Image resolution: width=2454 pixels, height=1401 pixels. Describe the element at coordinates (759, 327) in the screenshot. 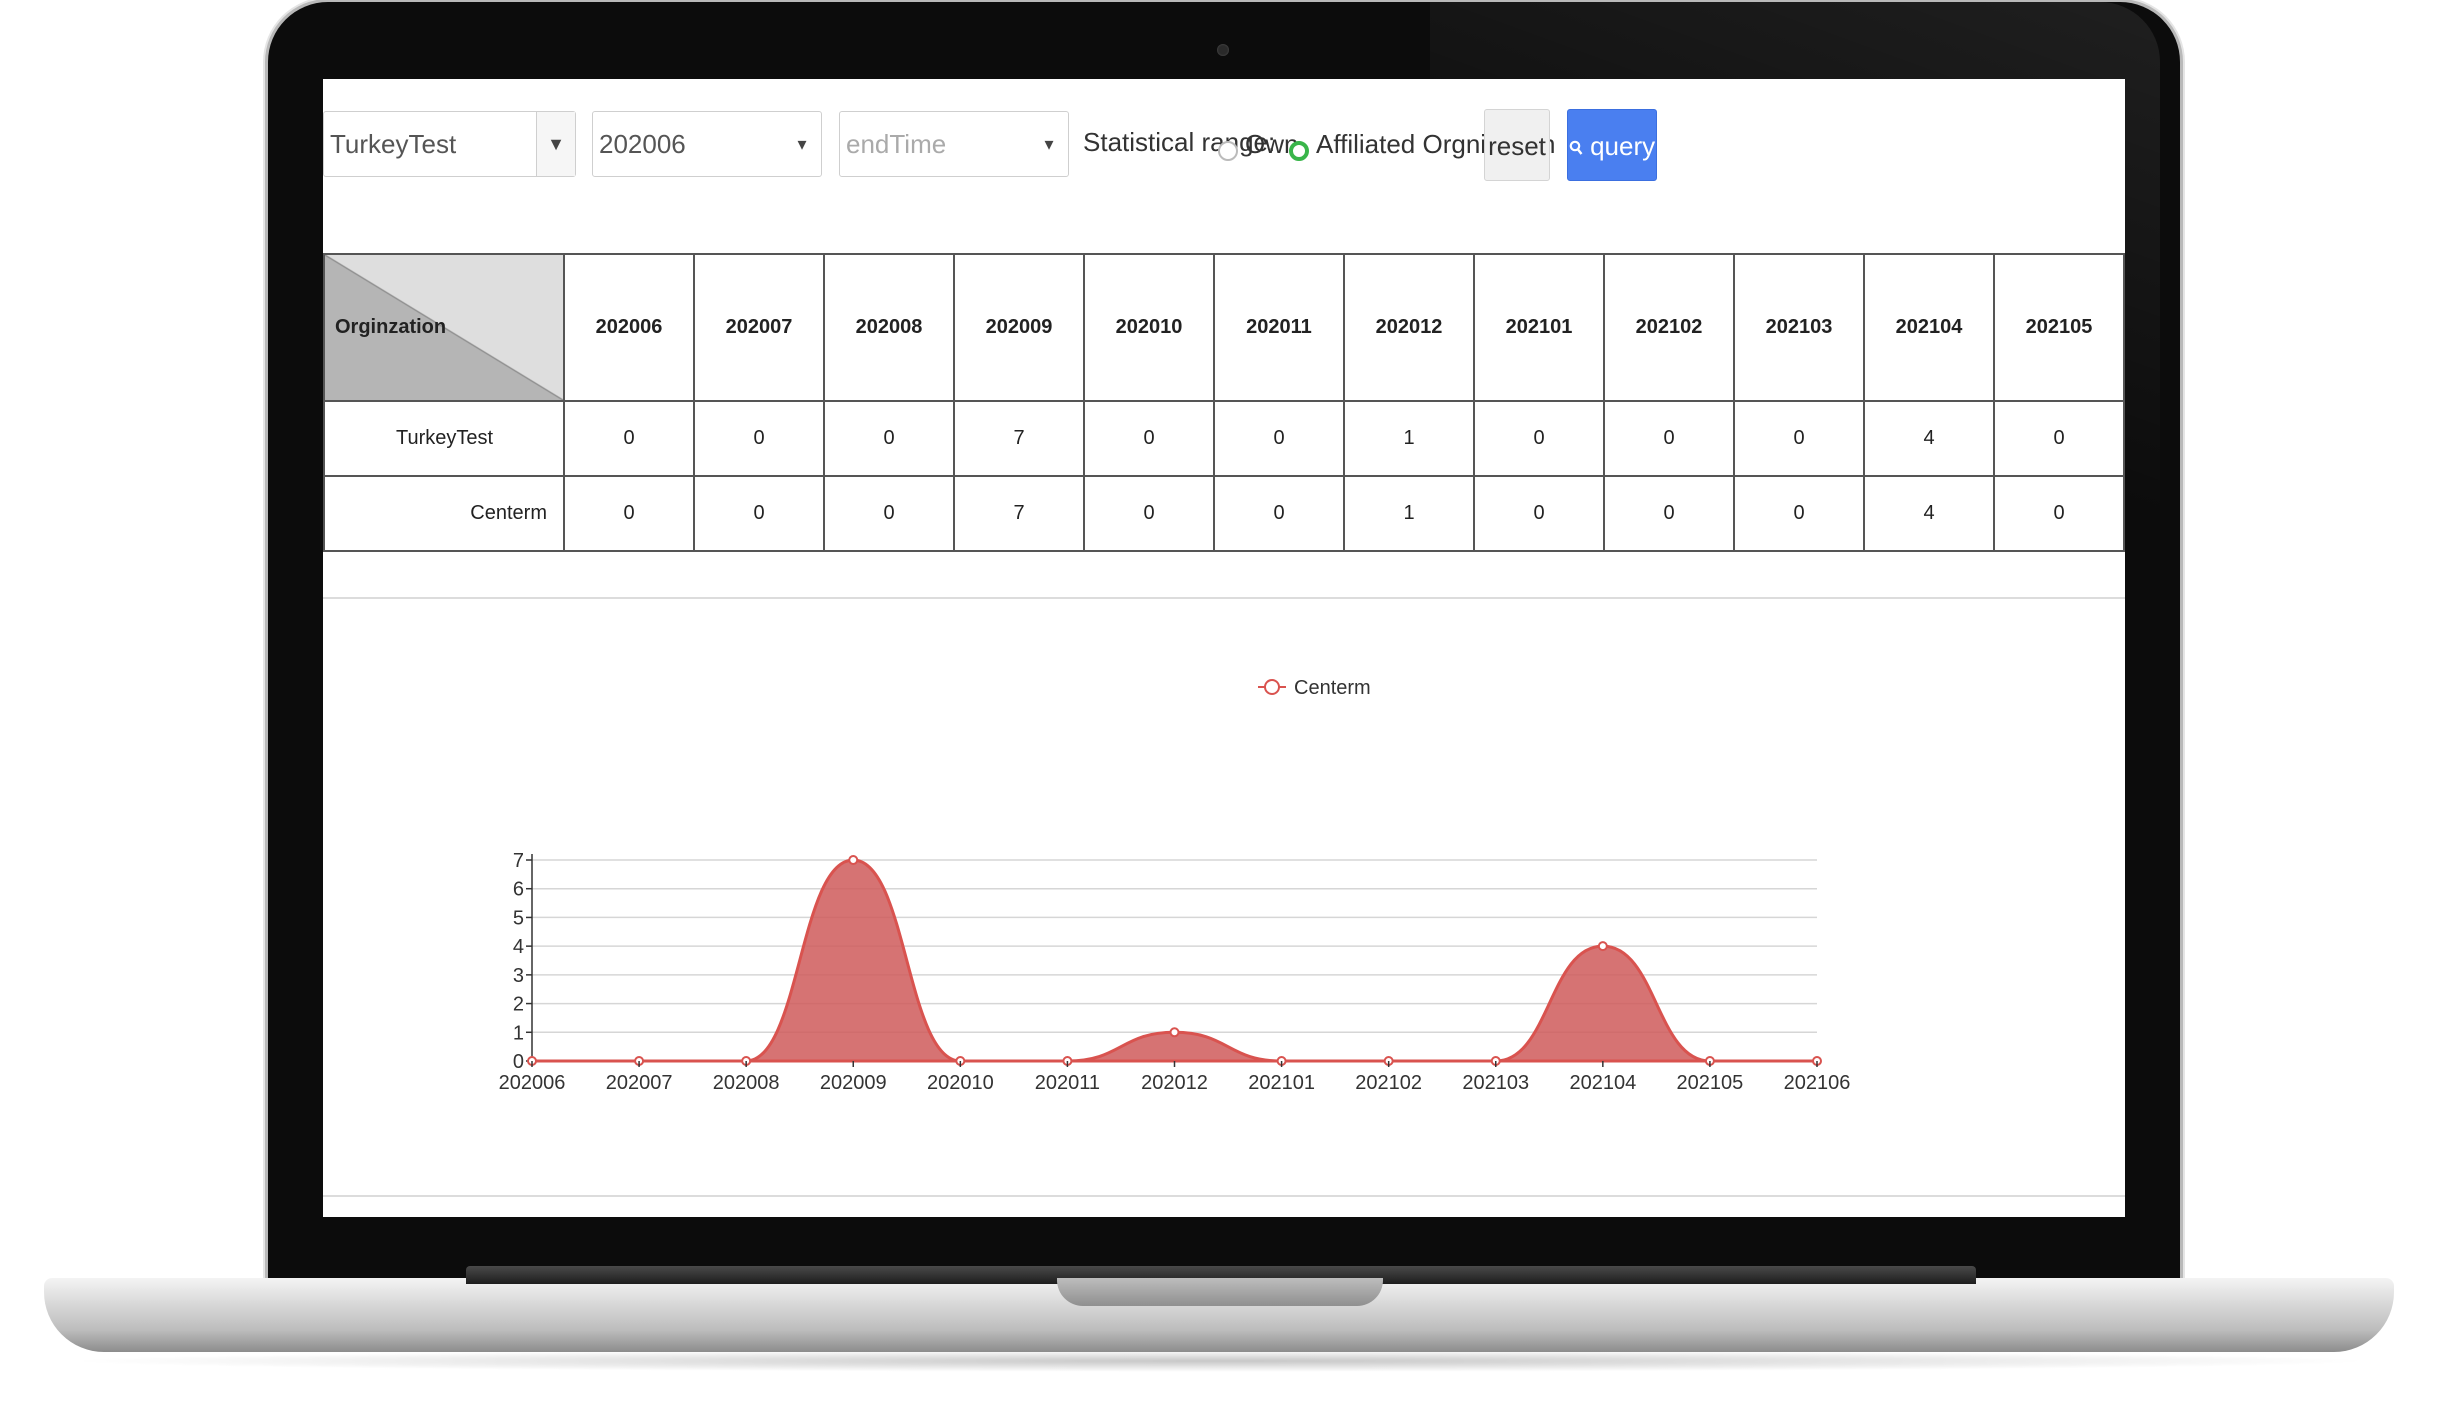

I see `column-header-202007: 202007` at that location.